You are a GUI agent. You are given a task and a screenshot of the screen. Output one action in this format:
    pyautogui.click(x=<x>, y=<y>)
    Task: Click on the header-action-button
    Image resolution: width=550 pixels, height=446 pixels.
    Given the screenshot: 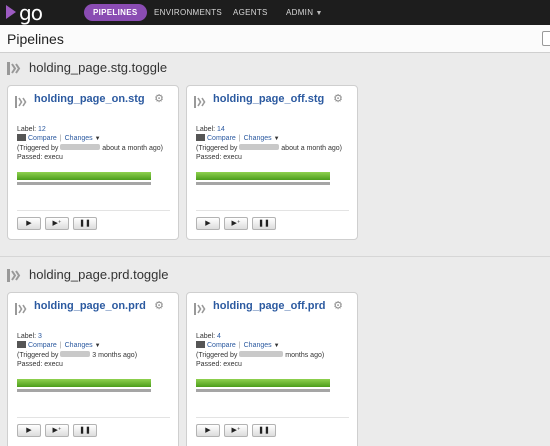 What is the action you would take?
    pyautogui.click(x=546, y=38)
    